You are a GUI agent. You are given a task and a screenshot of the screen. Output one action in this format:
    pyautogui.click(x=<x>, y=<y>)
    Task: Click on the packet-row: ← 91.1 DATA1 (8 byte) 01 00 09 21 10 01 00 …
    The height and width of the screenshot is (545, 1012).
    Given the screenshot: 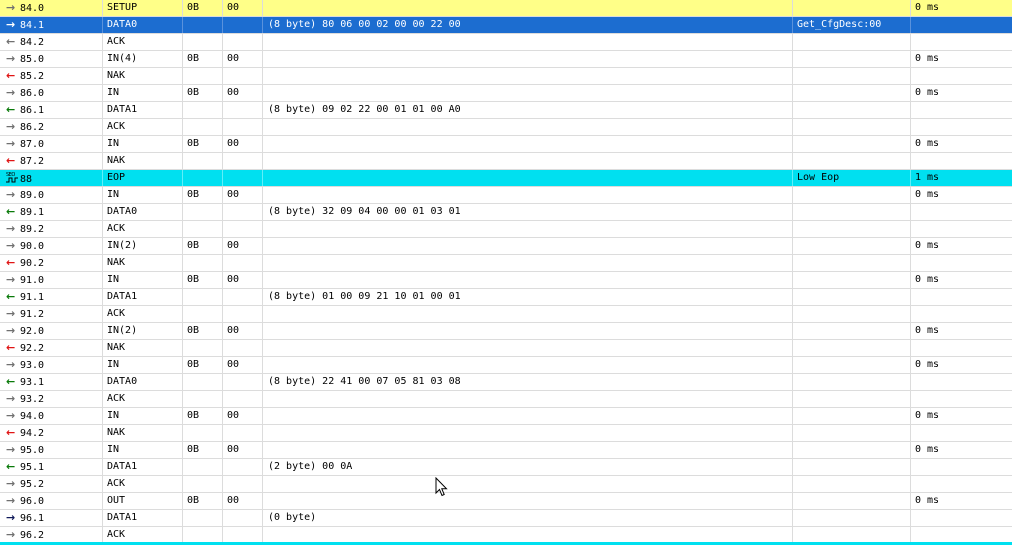 What is the action you would take?
    pyautogui.click(x=506, y=297)
    